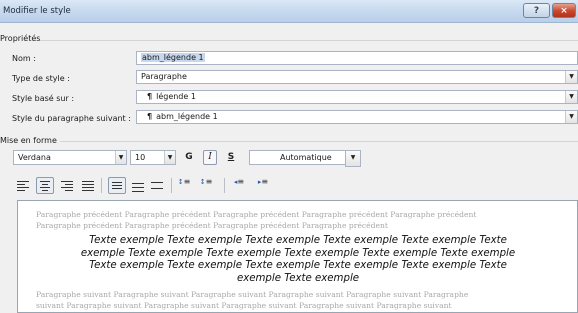  Describe the element at coordinates (306, 157) in the screenshot. I see `font-color-value: Automatique` at that location.